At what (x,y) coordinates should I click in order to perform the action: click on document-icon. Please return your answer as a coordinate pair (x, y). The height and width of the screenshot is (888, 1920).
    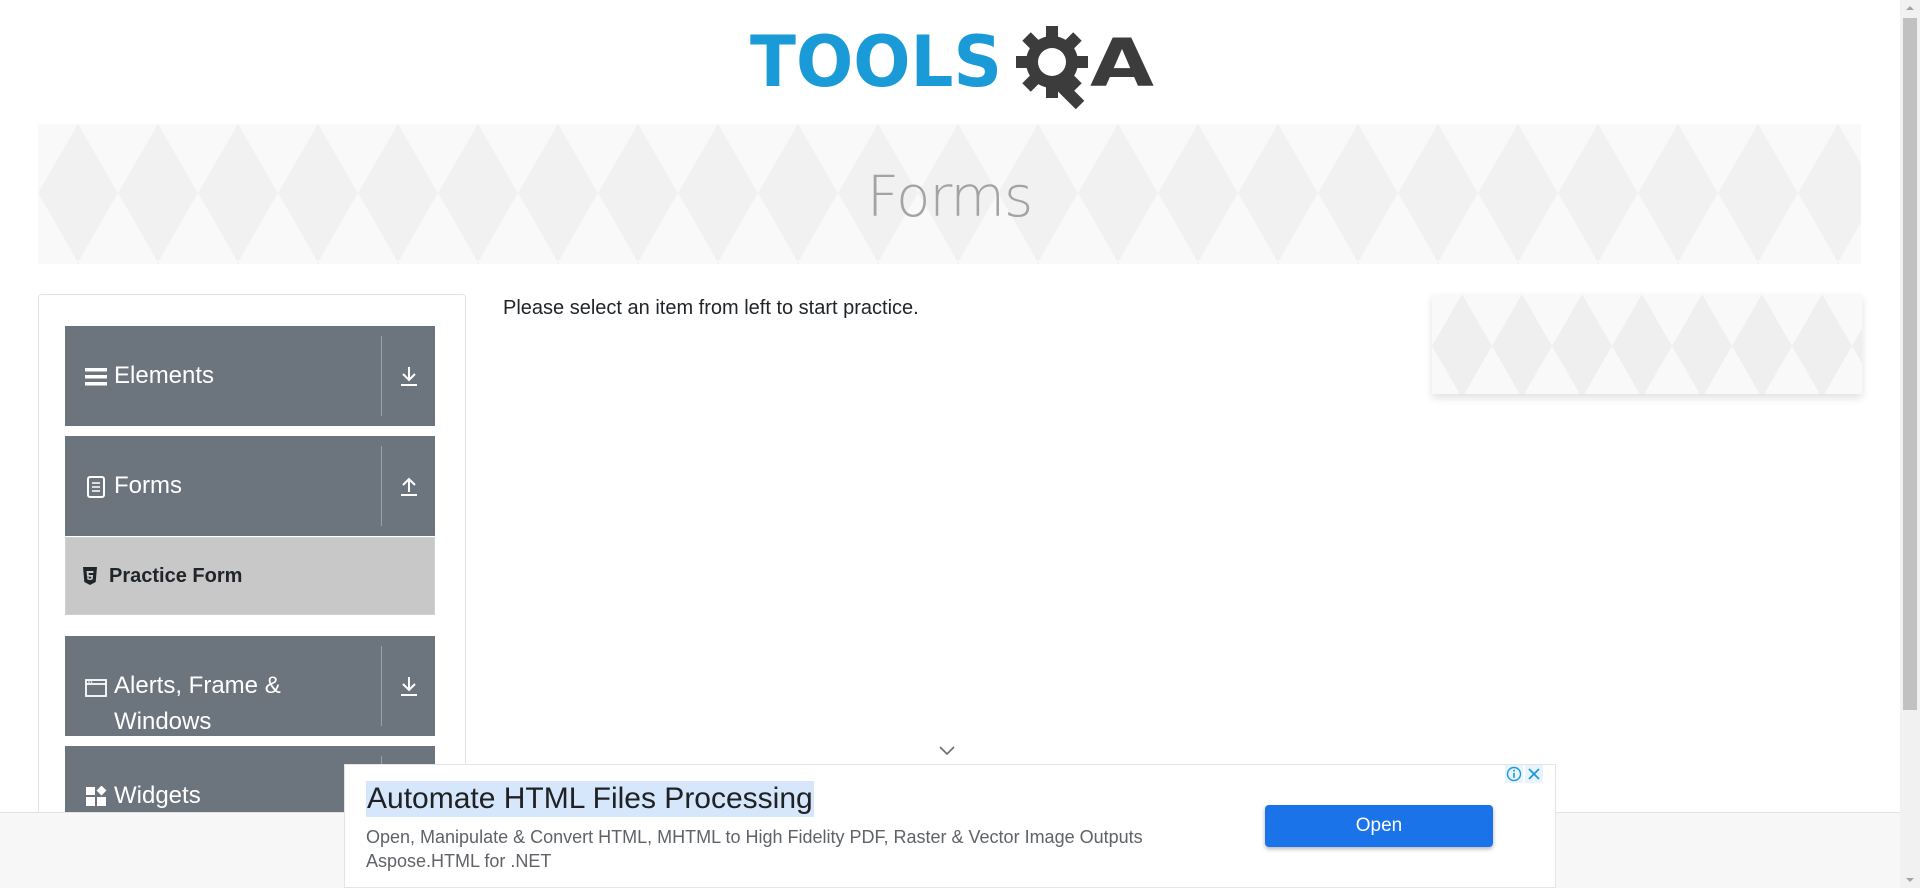
    Looking at the image, I should click on (96, 487).